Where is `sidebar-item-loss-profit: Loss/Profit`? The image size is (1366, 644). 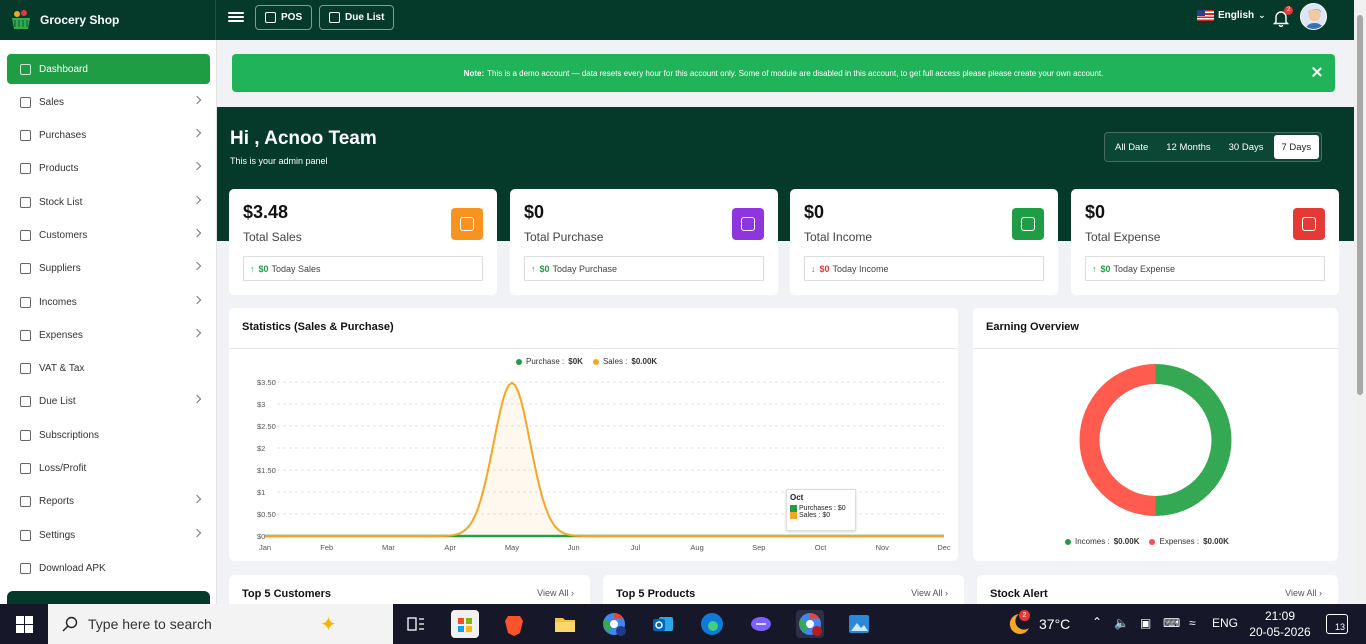 sidebar-item-loss-profit: Loss/Profit is located at coordinates (108, 468).